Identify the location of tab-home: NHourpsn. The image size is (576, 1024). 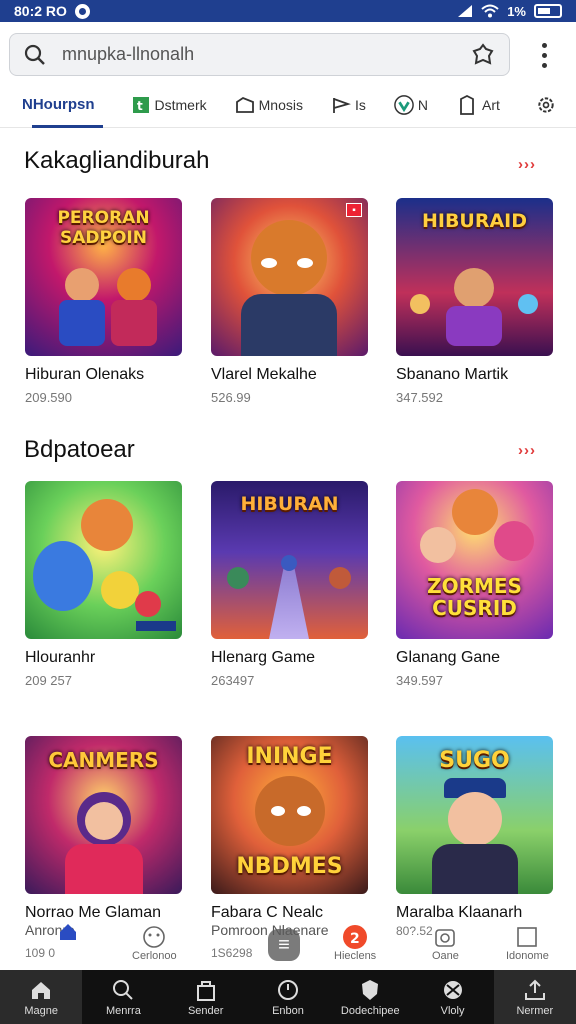
(58, 105).